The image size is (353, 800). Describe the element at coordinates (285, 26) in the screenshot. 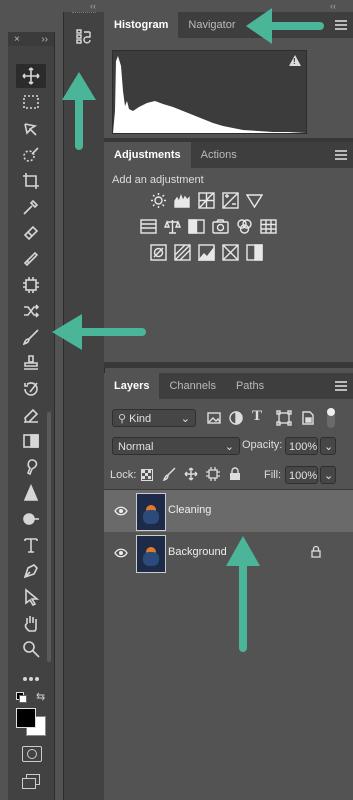

I see `arrow-to-navigator` at that location.